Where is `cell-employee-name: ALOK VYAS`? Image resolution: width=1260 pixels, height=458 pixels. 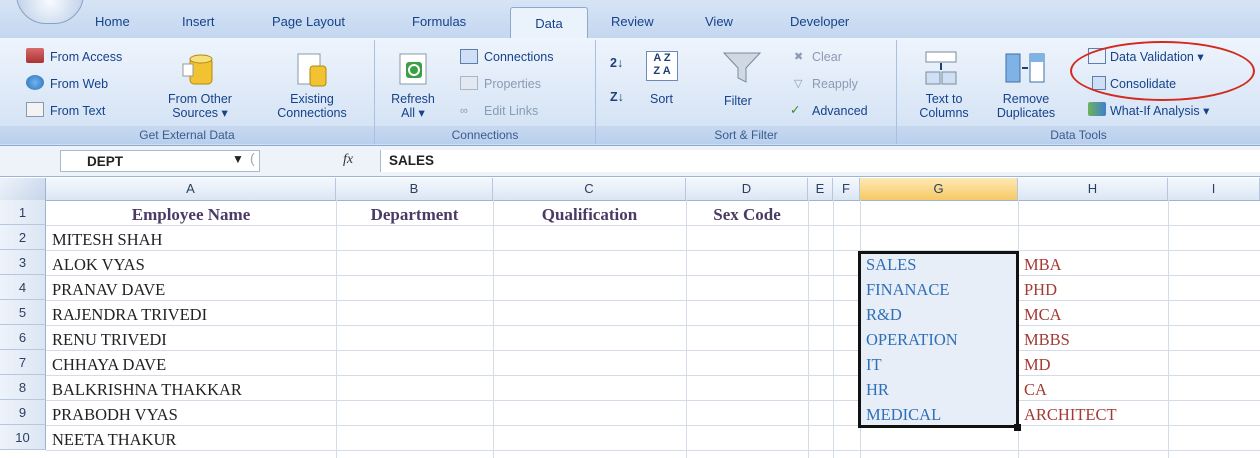 cell-employee-name: ALOK VYAS is located at coordinates (98, 264).